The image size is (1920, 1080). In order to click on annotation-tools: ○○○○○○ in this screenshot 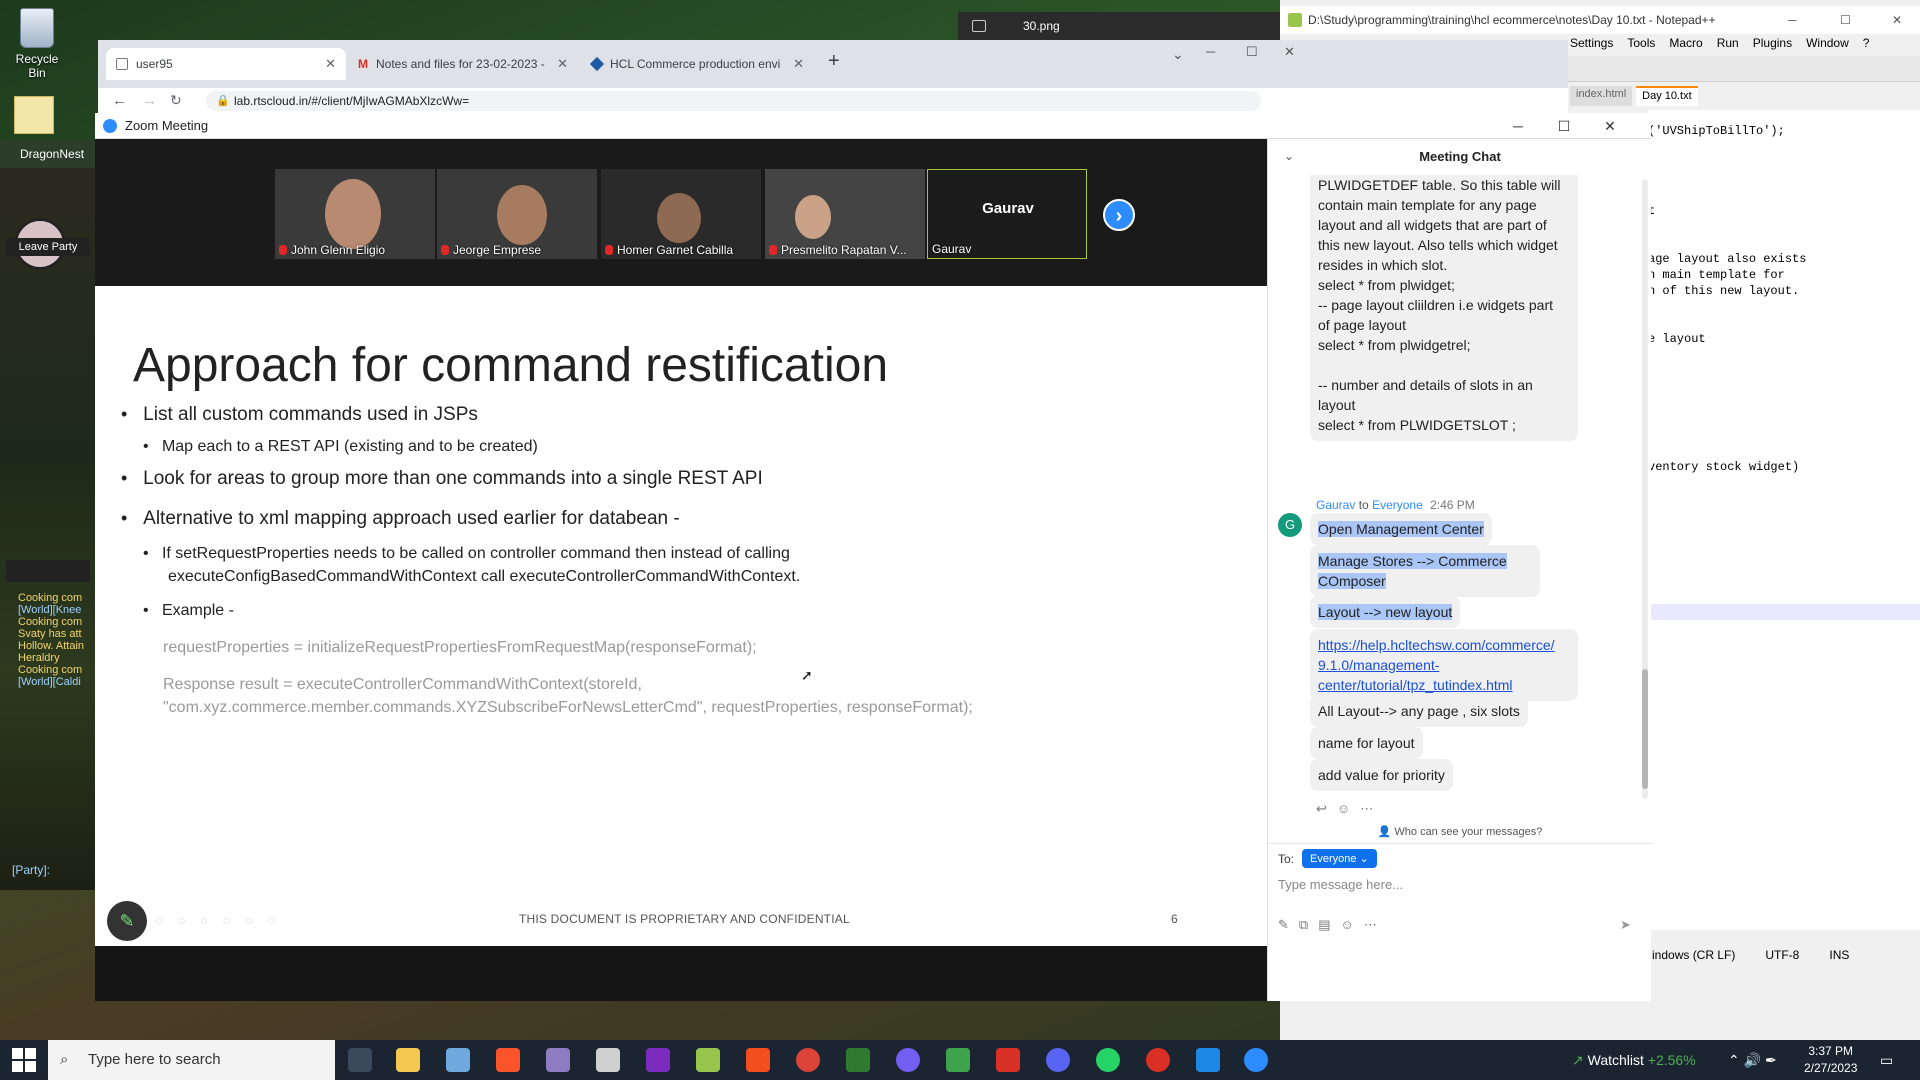, I will do `click(222, 920)`.